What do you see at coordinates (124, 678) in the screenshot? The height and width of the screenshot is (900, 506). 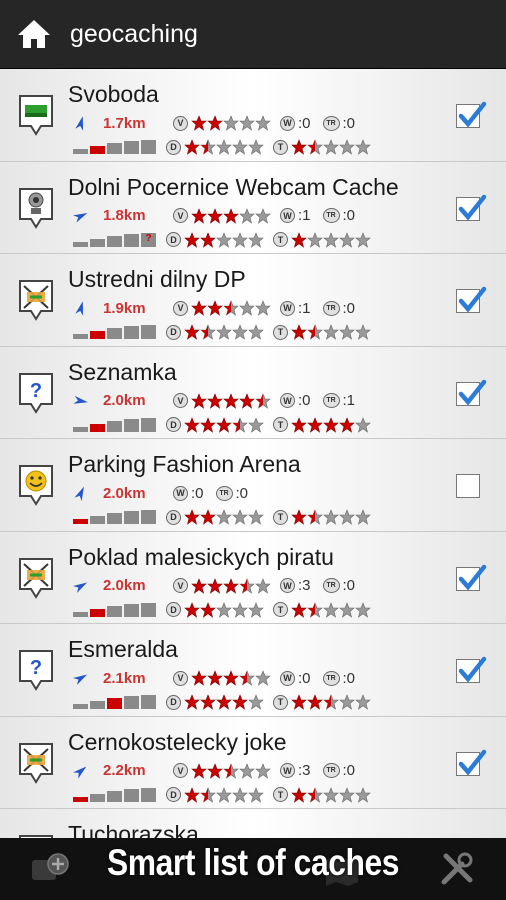 I see `cache-distance: 2.1km` at bounding box center [124, 678].